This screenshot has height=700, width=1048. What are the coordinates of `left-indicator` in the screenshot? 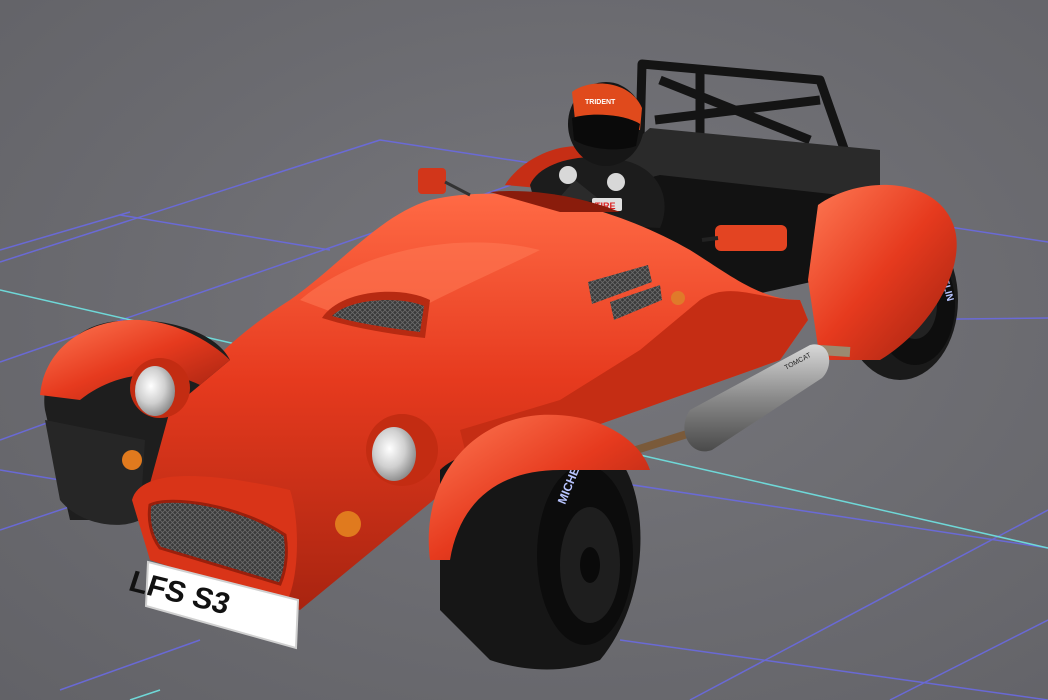 It's located at (132, 460).